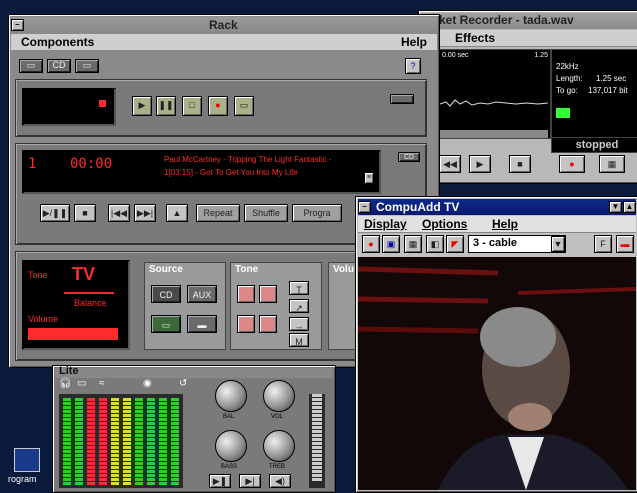 The height and width of the screenshot is (493, 637). What do you see at coordinates (505, 224) in the screenshot?
I see `menu-tv-help: Help` at bounding box center [505, 224].